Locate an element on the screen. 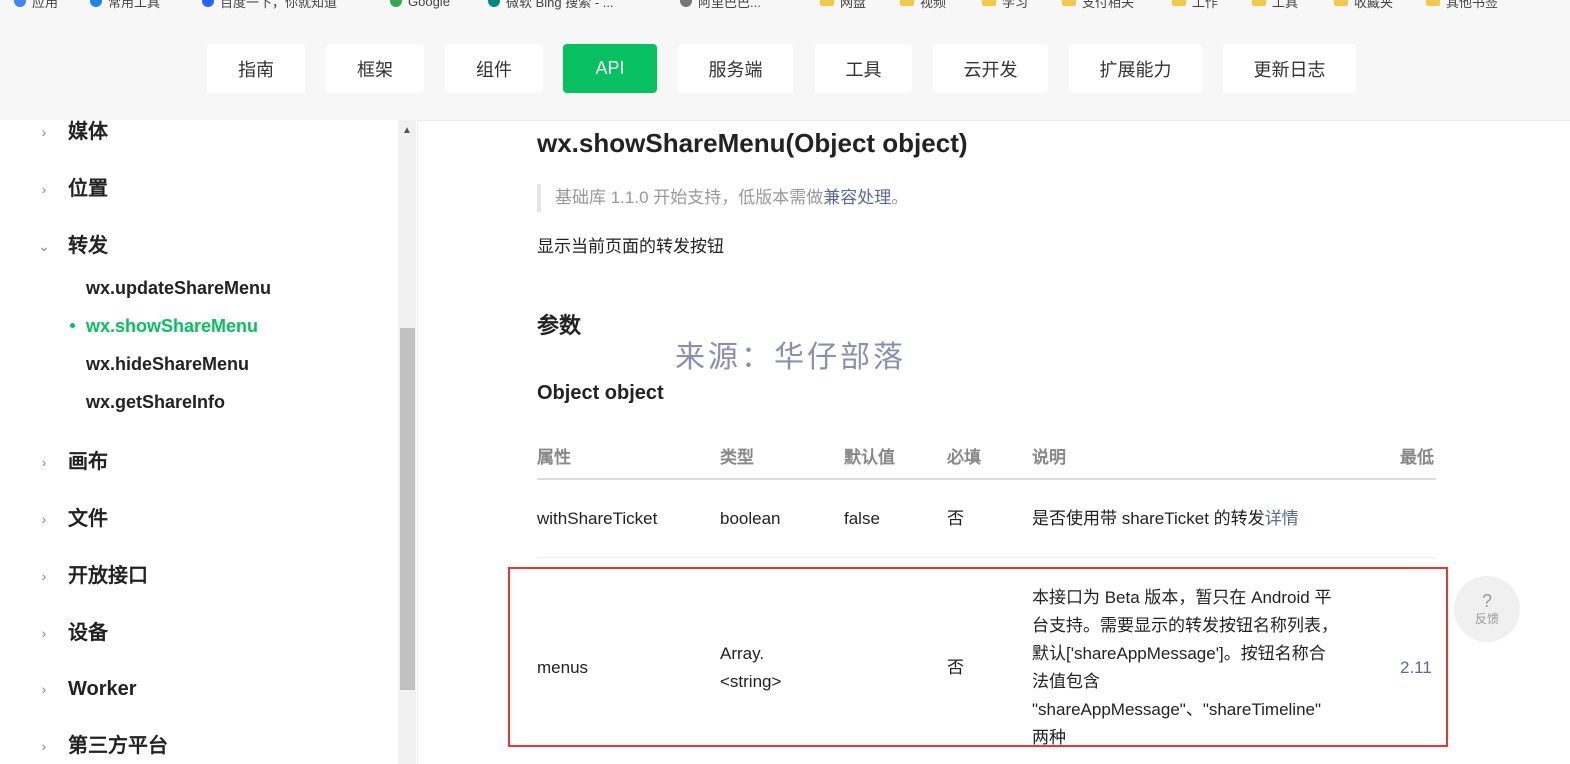 The width and height of the screenshot is (1570, 764). feedback-button: ? 反馈 is located at coordinates (1487, 609).